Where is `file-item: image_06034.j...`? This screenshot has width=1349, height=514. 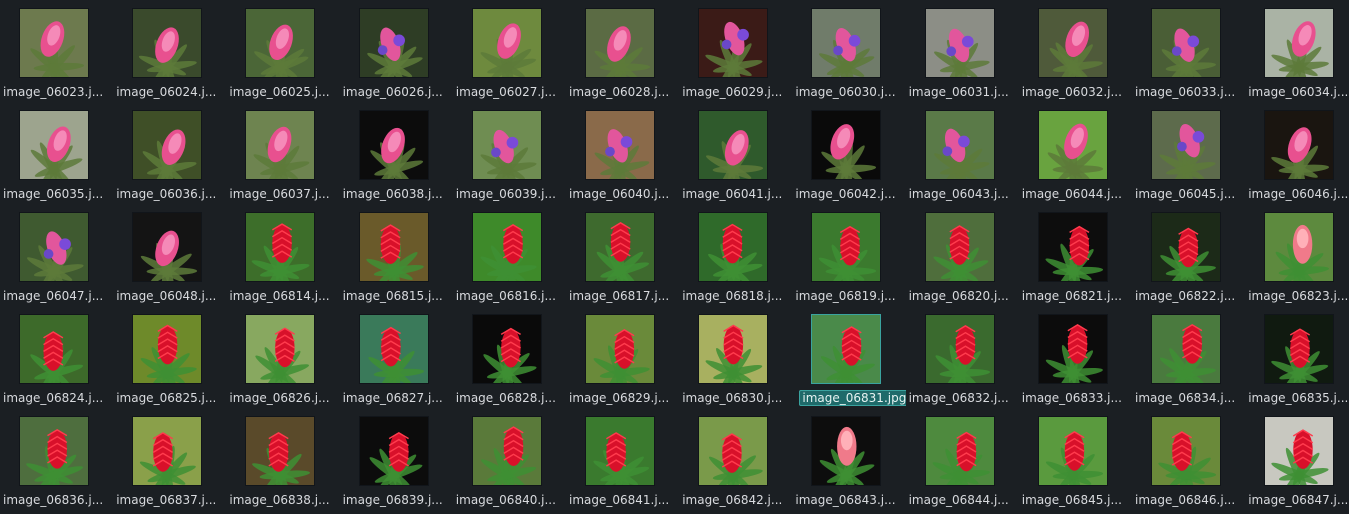 file-item: image_06034.j... is located at coordinates (1297, 51).